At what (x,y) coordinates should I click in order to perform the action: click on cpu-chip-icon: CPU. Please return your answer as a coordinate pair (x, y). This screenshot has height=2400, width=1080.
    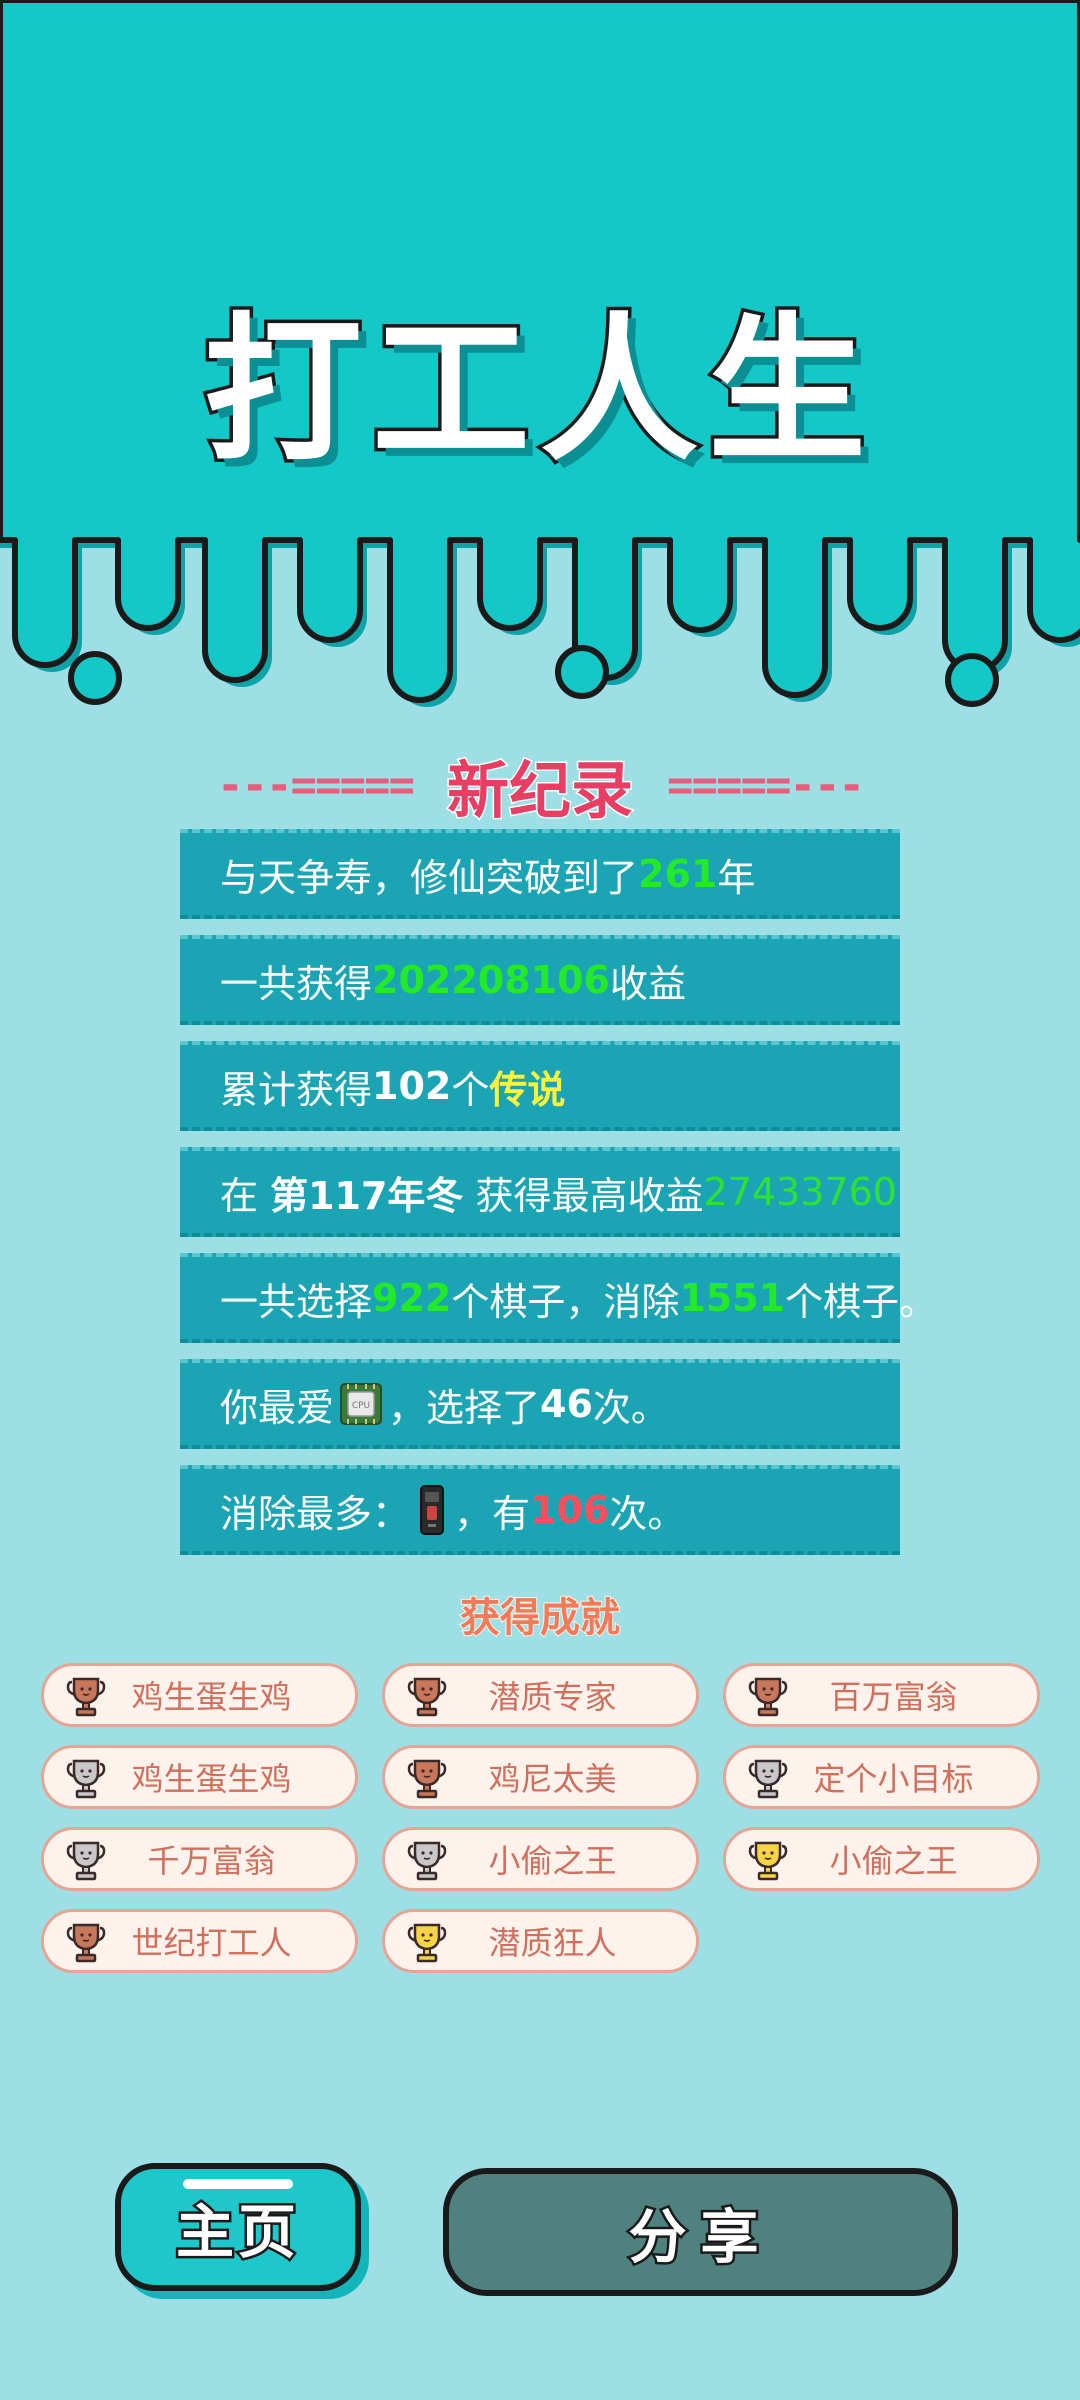
    Looking at the image, I should click on (361, 1404).